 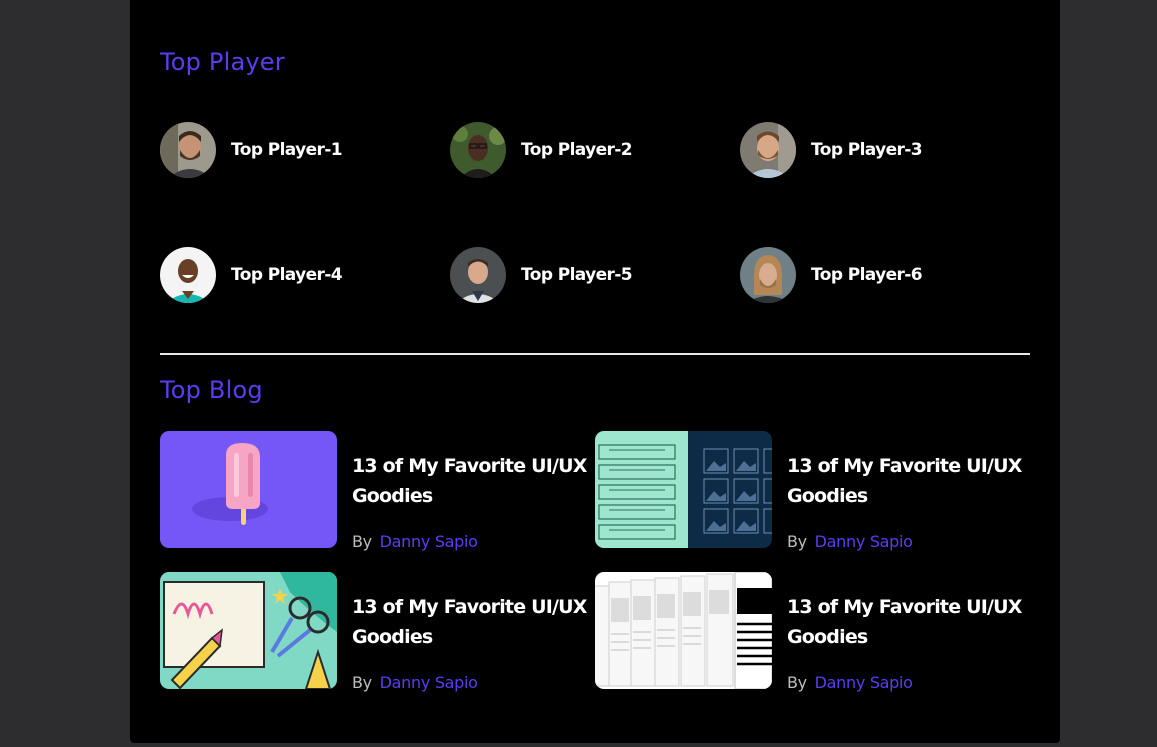 What do you see at coordinates (222, 62) in the screenshot?
I see `top-player-heading: Top Player` at bounding box center [222, 62].